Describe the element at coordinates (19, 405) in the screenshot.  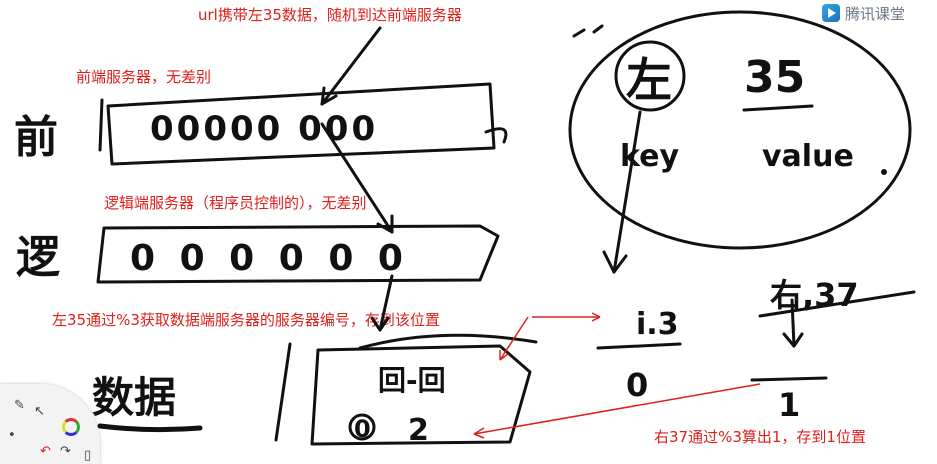
I see `pen-icon: ✎` at that location.